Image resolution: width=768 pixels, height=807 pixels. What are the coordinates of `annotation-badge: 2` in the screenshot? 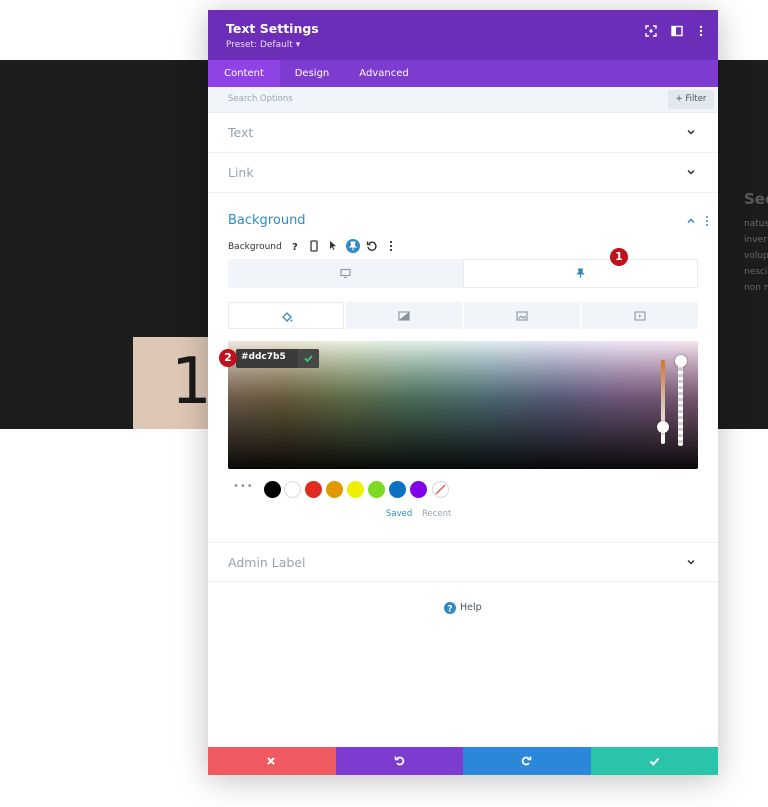 It's located at (228, 358).